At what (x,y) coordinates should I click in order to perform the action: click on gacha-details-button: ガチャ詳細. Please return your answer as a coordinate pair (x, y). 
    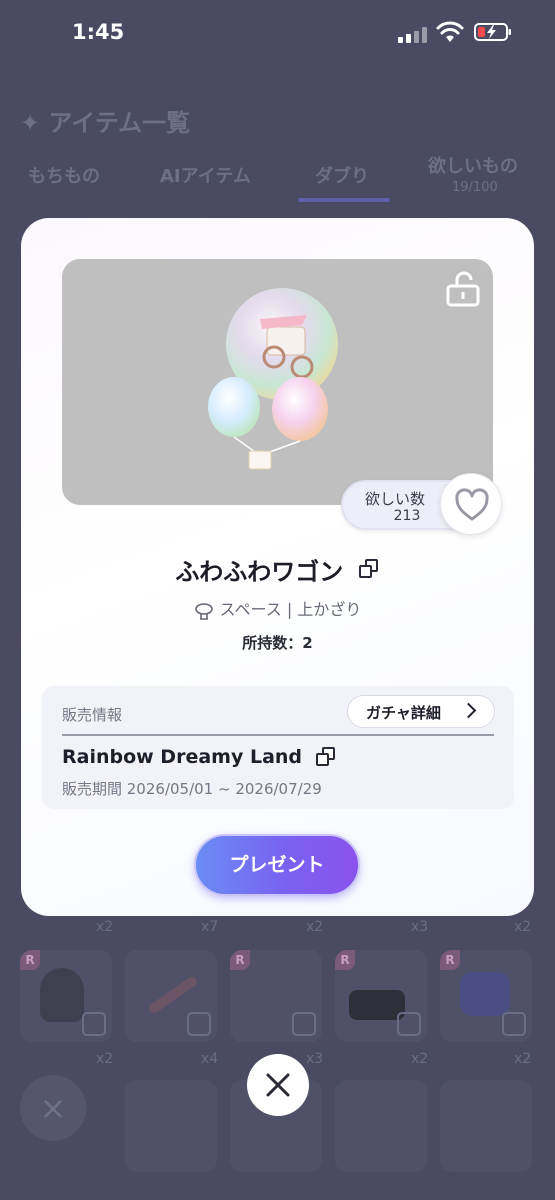
    Looking at the image, I should click on (421, 711).